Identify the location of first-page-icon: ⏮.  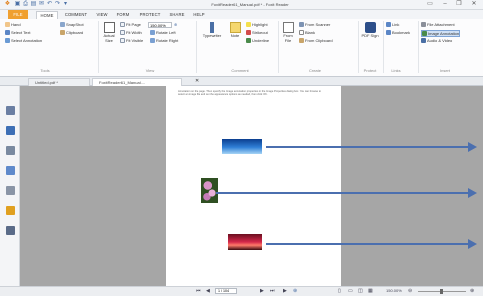
(198, 291).